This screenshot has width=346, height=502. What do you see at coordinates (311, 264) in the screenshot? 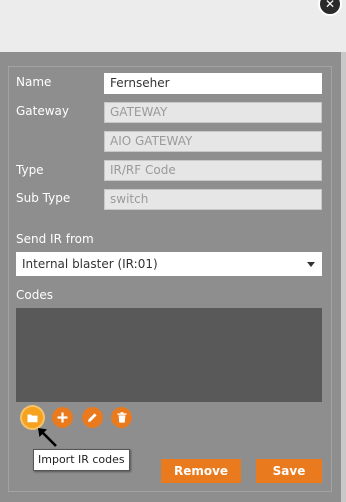
I see `chevron-down-icon` at bounding box center [311, 264].